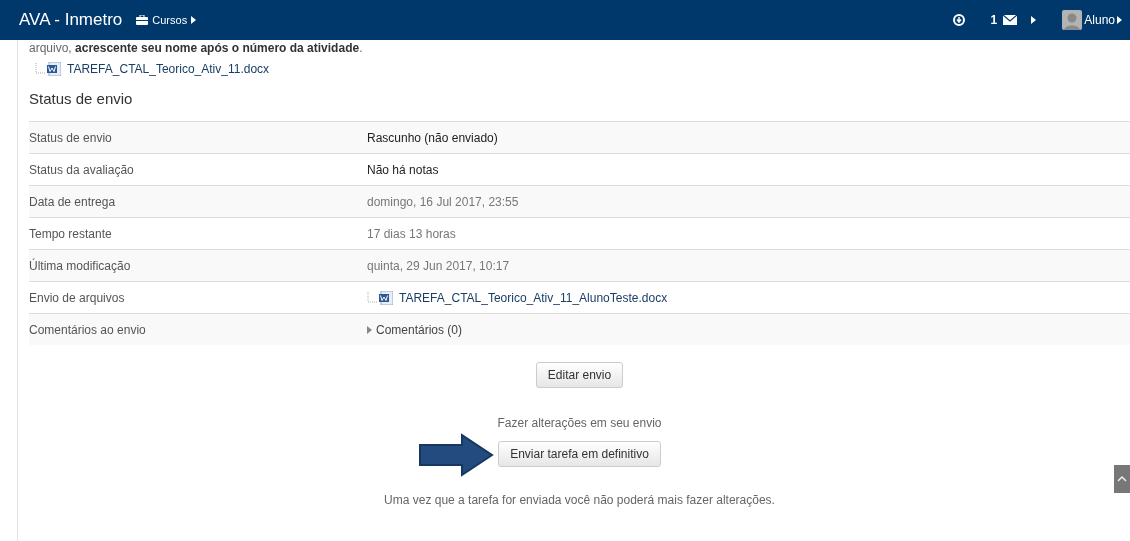 This screenshot has width=1130, height=541. What do you see at coordinates (403, 169) in the screenshot?
I see `table-cell: Não há notas` at bounding box center [403, 169].